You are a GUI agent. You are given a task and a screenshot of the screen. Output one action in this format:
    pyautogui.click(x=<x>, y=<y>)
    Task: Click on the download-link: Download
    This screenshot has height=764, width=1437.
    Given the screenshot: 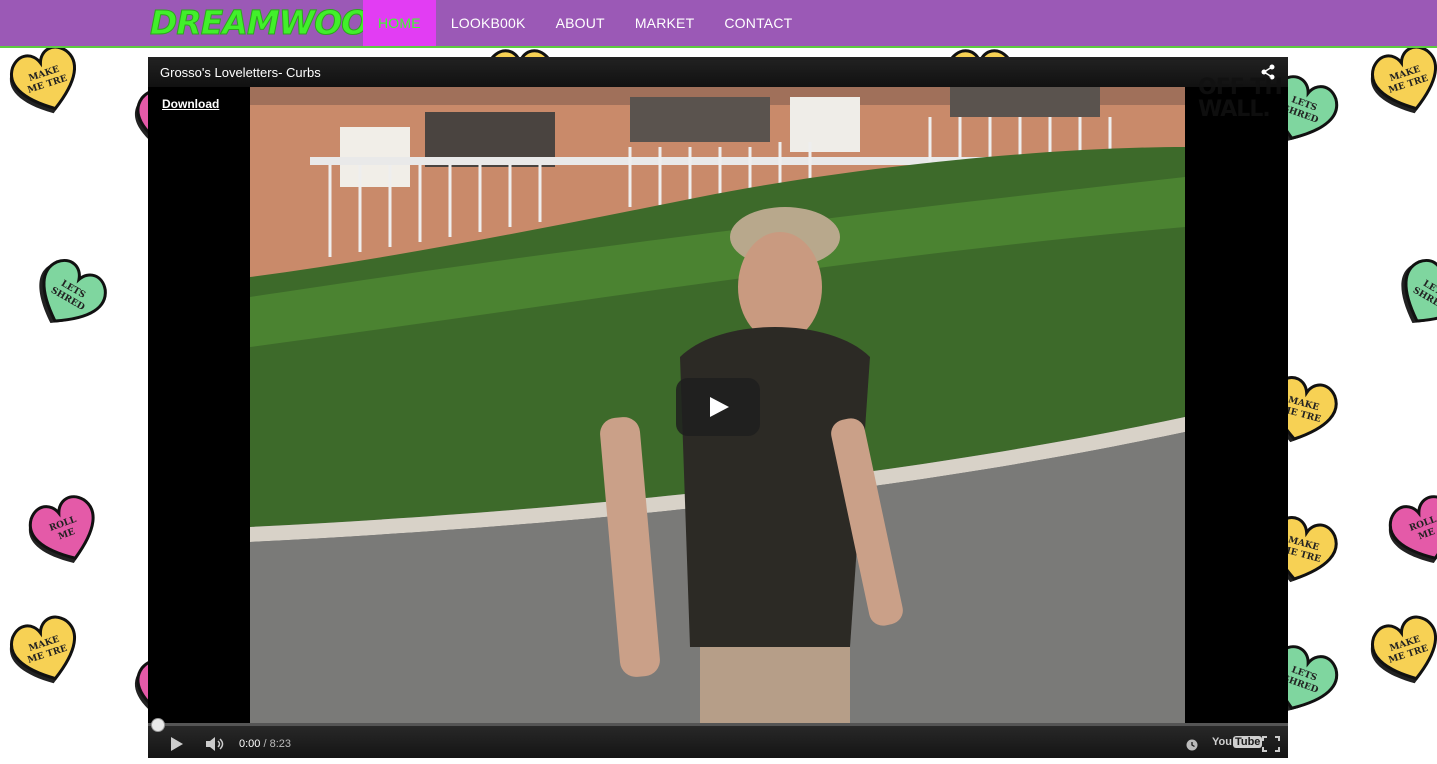 What is the action you would take?
    pyautogui.click(x=190, y=104)
    